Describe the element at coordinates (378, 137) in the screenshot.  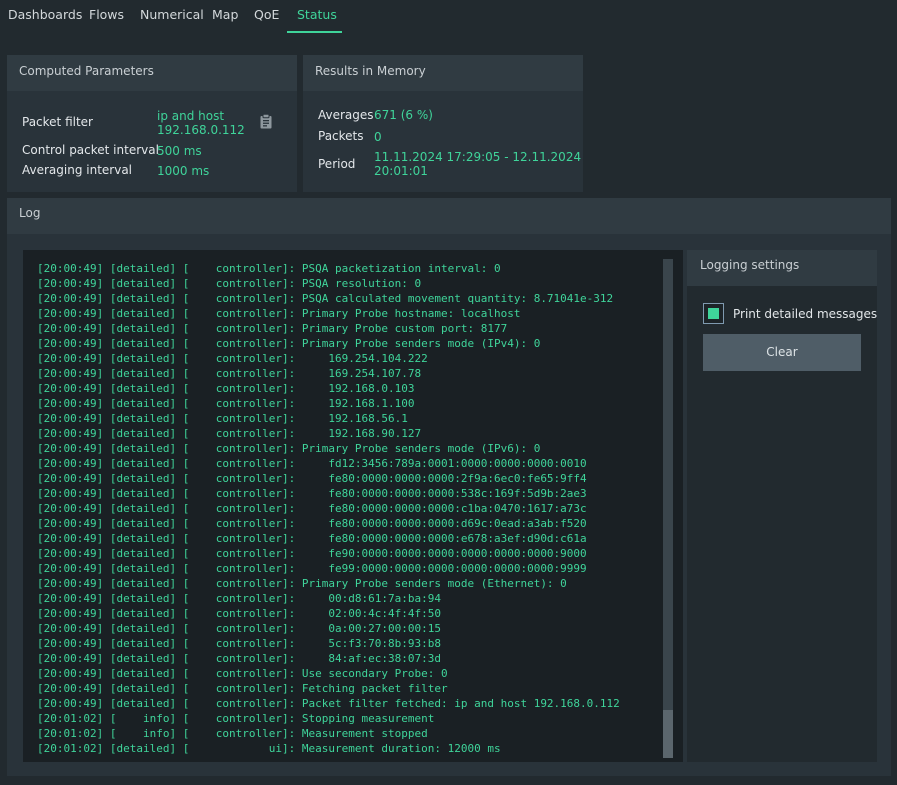
I see `packets-value: 0` at that location.